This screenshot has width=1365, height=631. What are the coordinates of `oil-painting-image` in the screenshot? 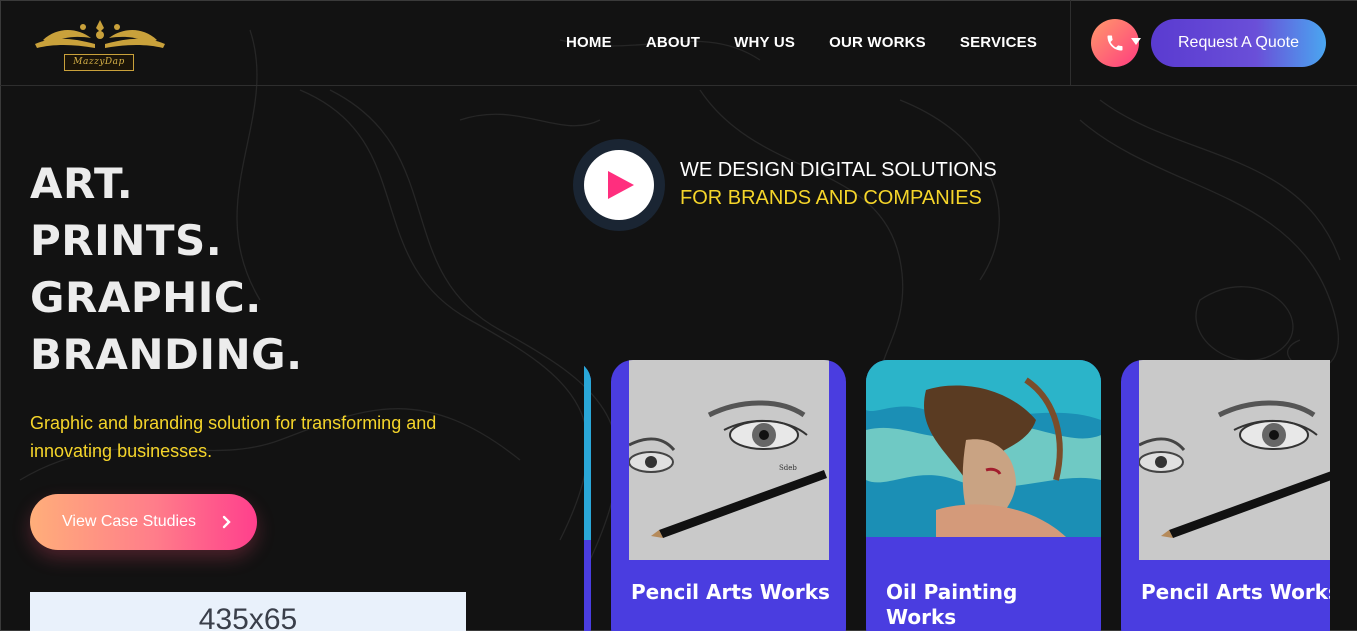 It's located at (983, 448).